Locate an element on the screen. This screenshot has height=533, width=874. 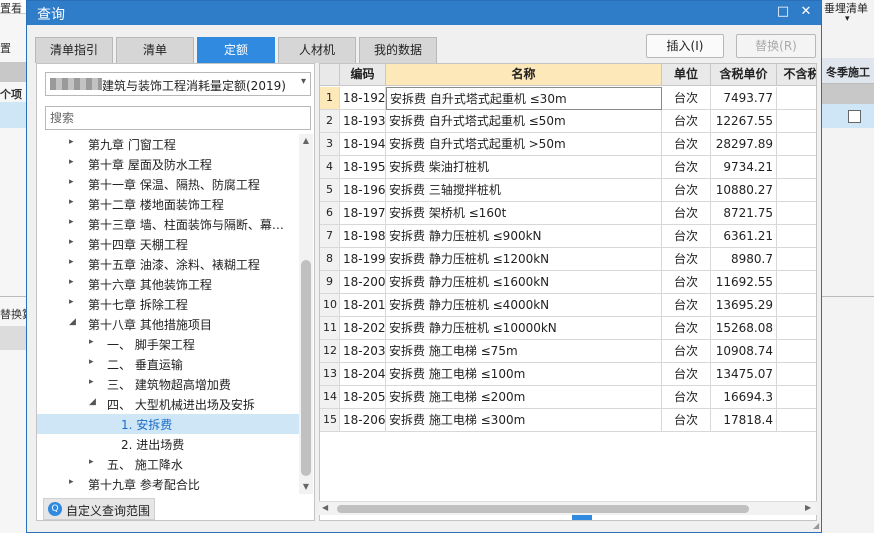
tree-node: ▸ 第十一章 保温、隔热、防腐工程 is located at coordinates (168, 184).